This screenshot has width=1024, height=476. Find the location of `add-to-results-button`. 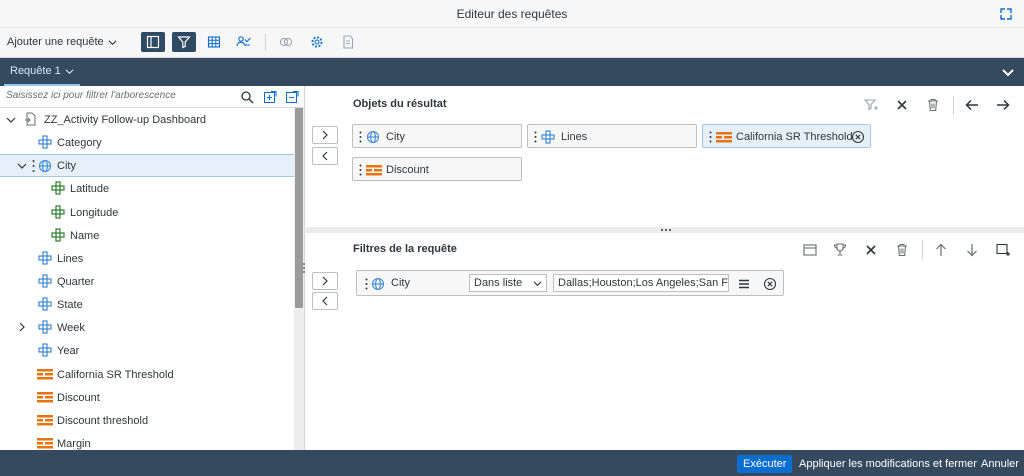

add-to-results-button is located at coordinates (325, 135).